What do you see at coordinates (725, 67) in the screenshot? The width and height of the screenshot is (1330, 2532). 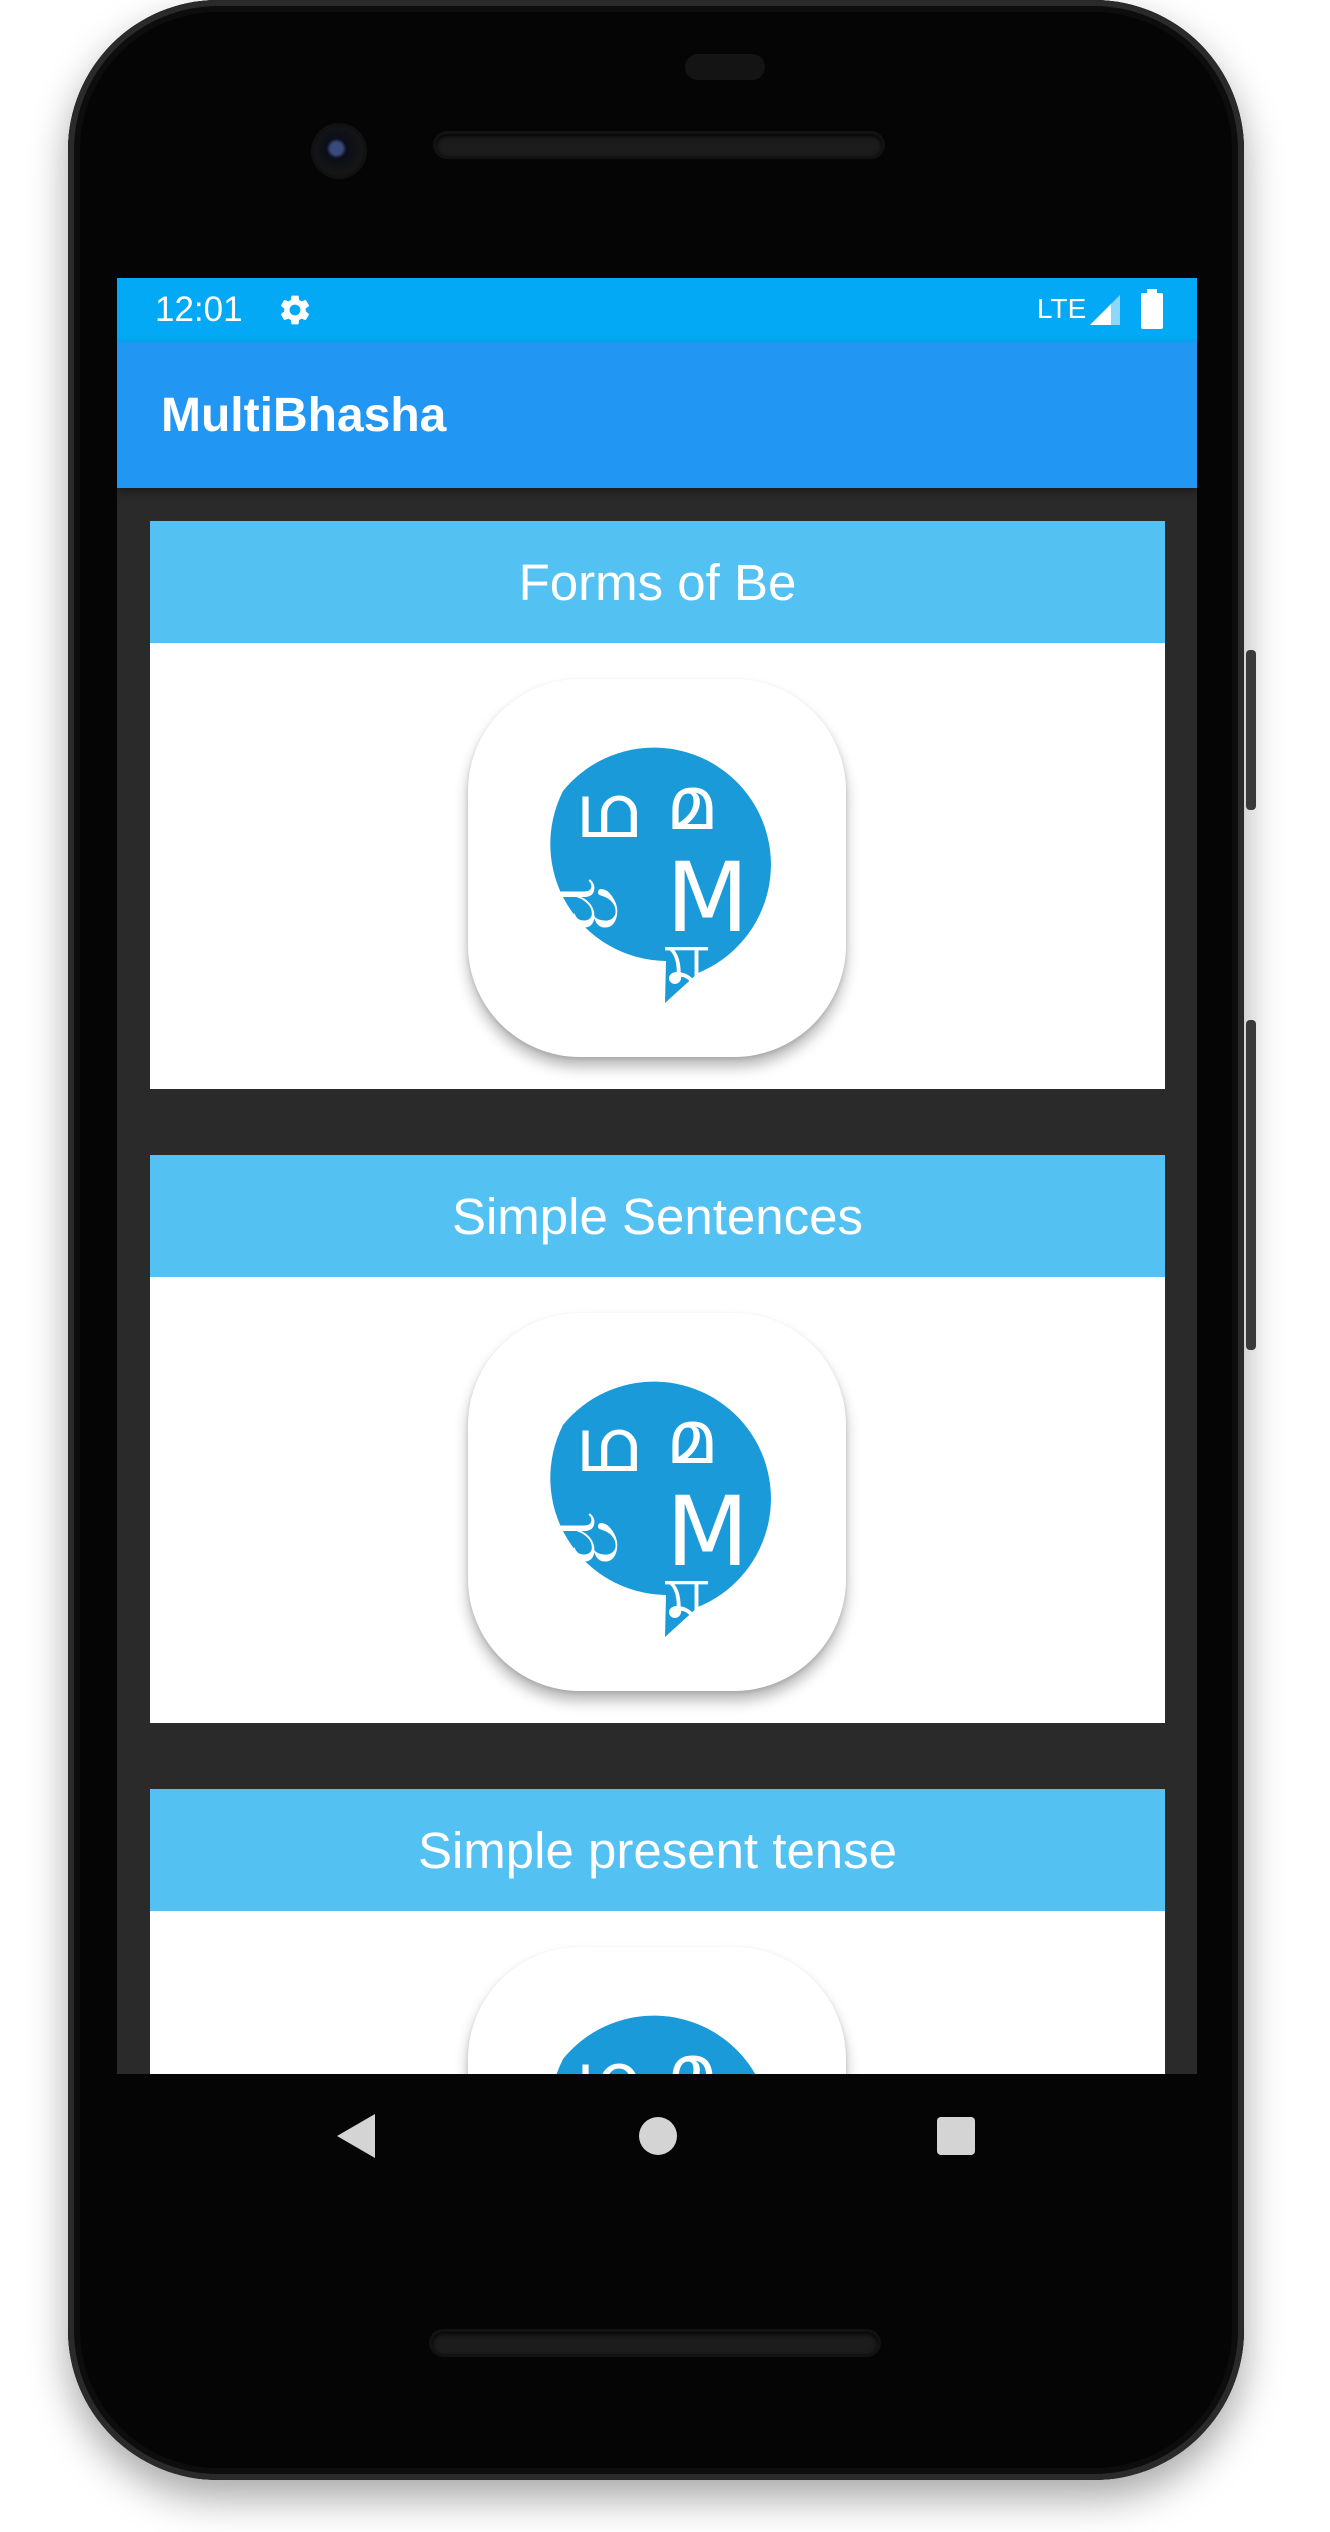 I see `proximity-sensor` at bounding box center [725, 67].